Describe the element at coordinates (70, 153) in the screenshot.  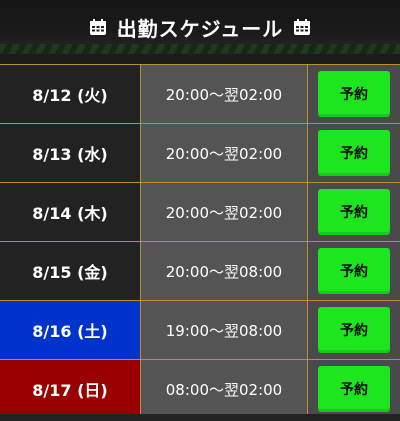
I see `date-cell: 8/13 (水)` at that location.